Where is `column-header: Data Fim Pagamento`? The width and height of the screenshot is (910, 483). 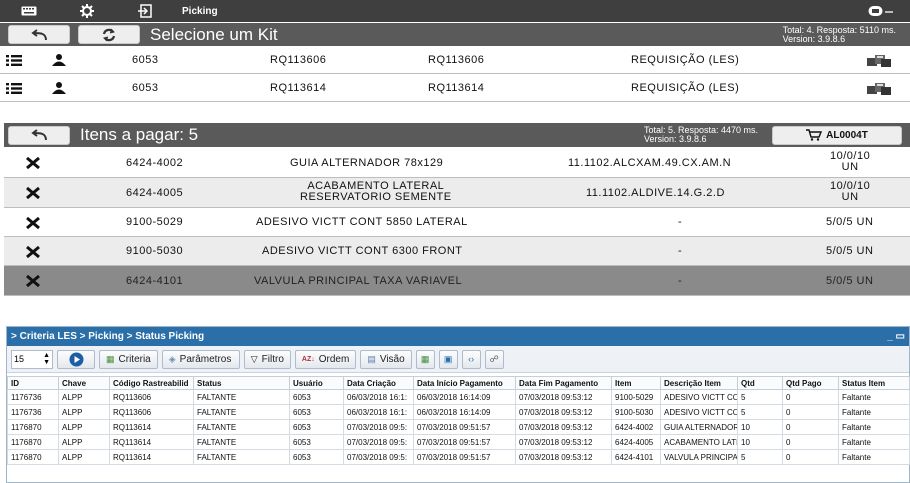
column-header: Data Fim Pagamento is located at coordinates (563, 383).